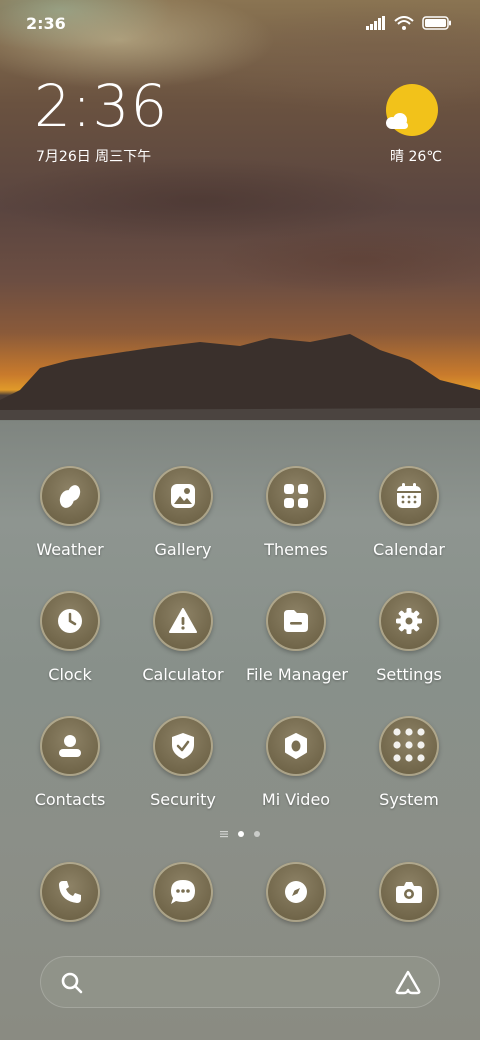  I want to click on gallery-icon, so click(183, 496).